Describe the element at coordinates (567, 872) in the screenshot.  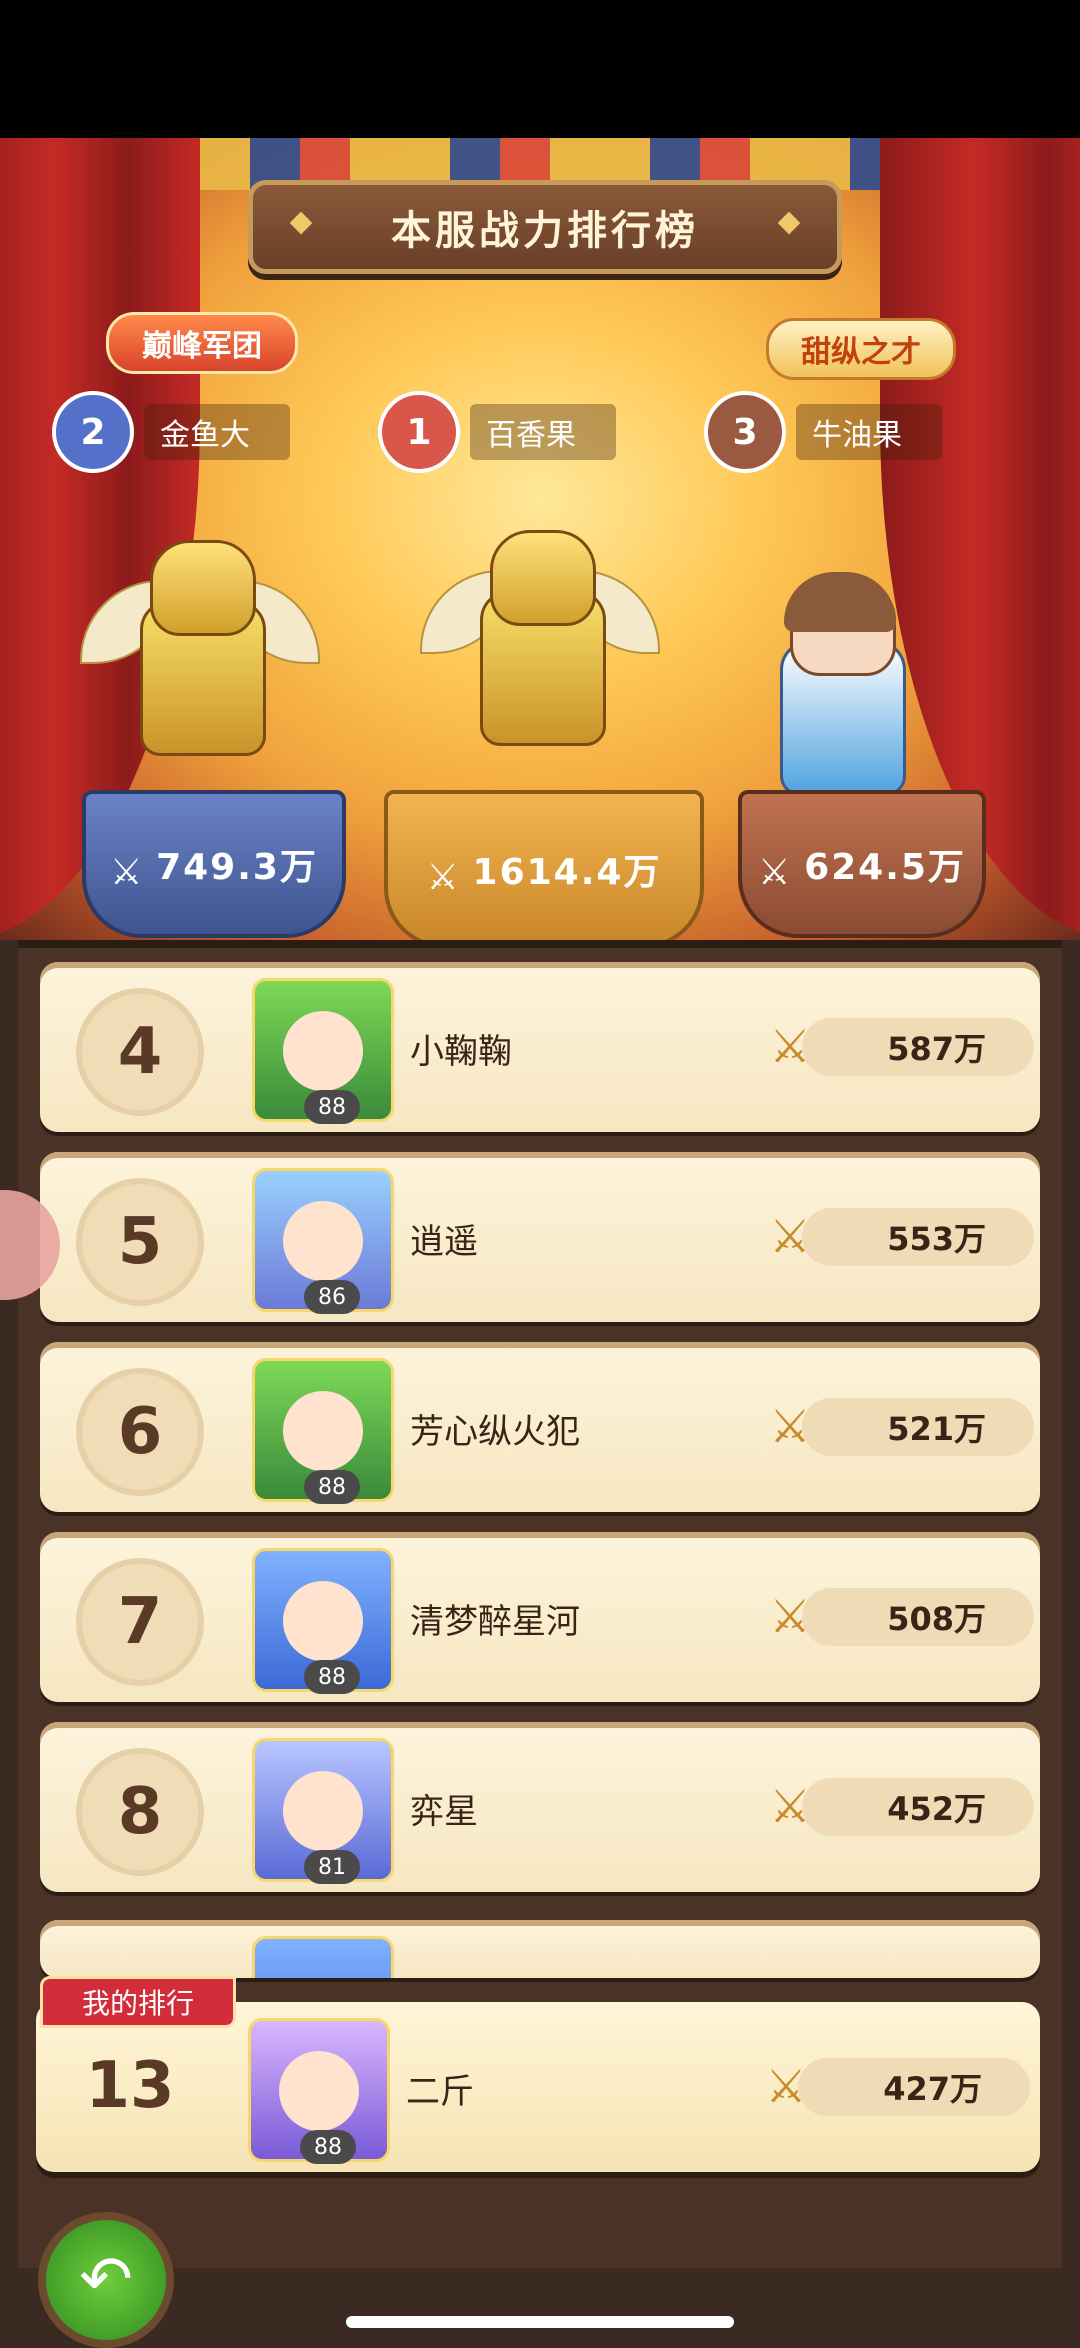
I see `power-value: 1614.4万` at that location.